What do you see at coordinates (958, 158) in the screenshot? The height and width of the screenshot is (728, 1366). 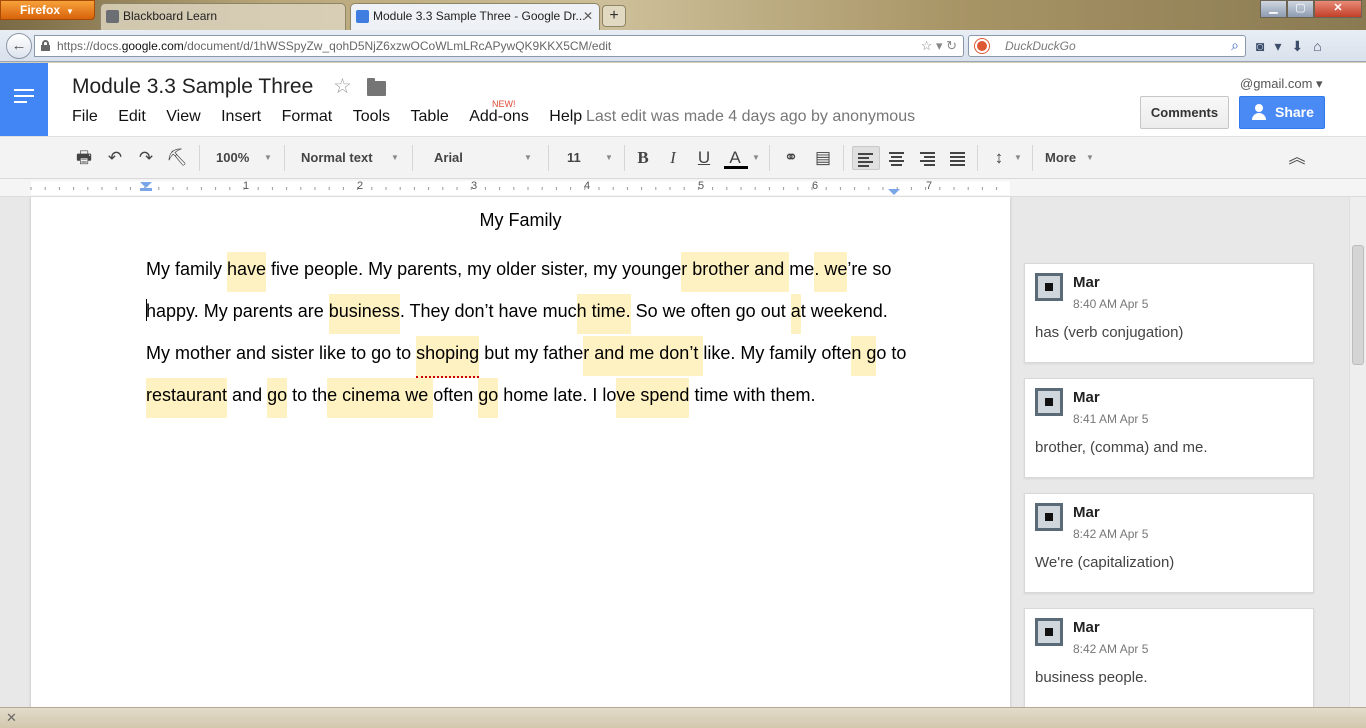 I see `justify-button` at bounding box center [958, 158].